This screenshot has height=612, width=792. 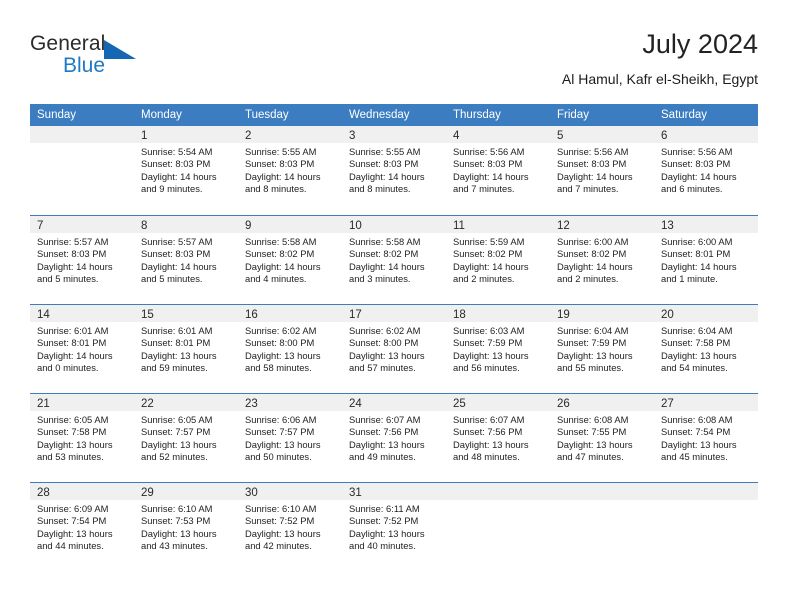 I want to click on day-number-band: 30, so click(x=290, y=491).